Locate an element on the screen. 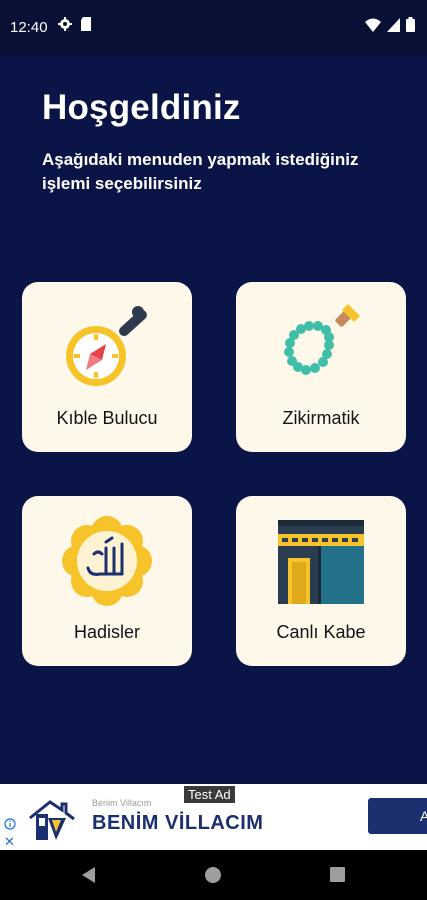 Image resolution: width=427 pixels, height=900 pixels. qibla-finder-tile: Kıble Bulucu is located at coordinates (107, 367).